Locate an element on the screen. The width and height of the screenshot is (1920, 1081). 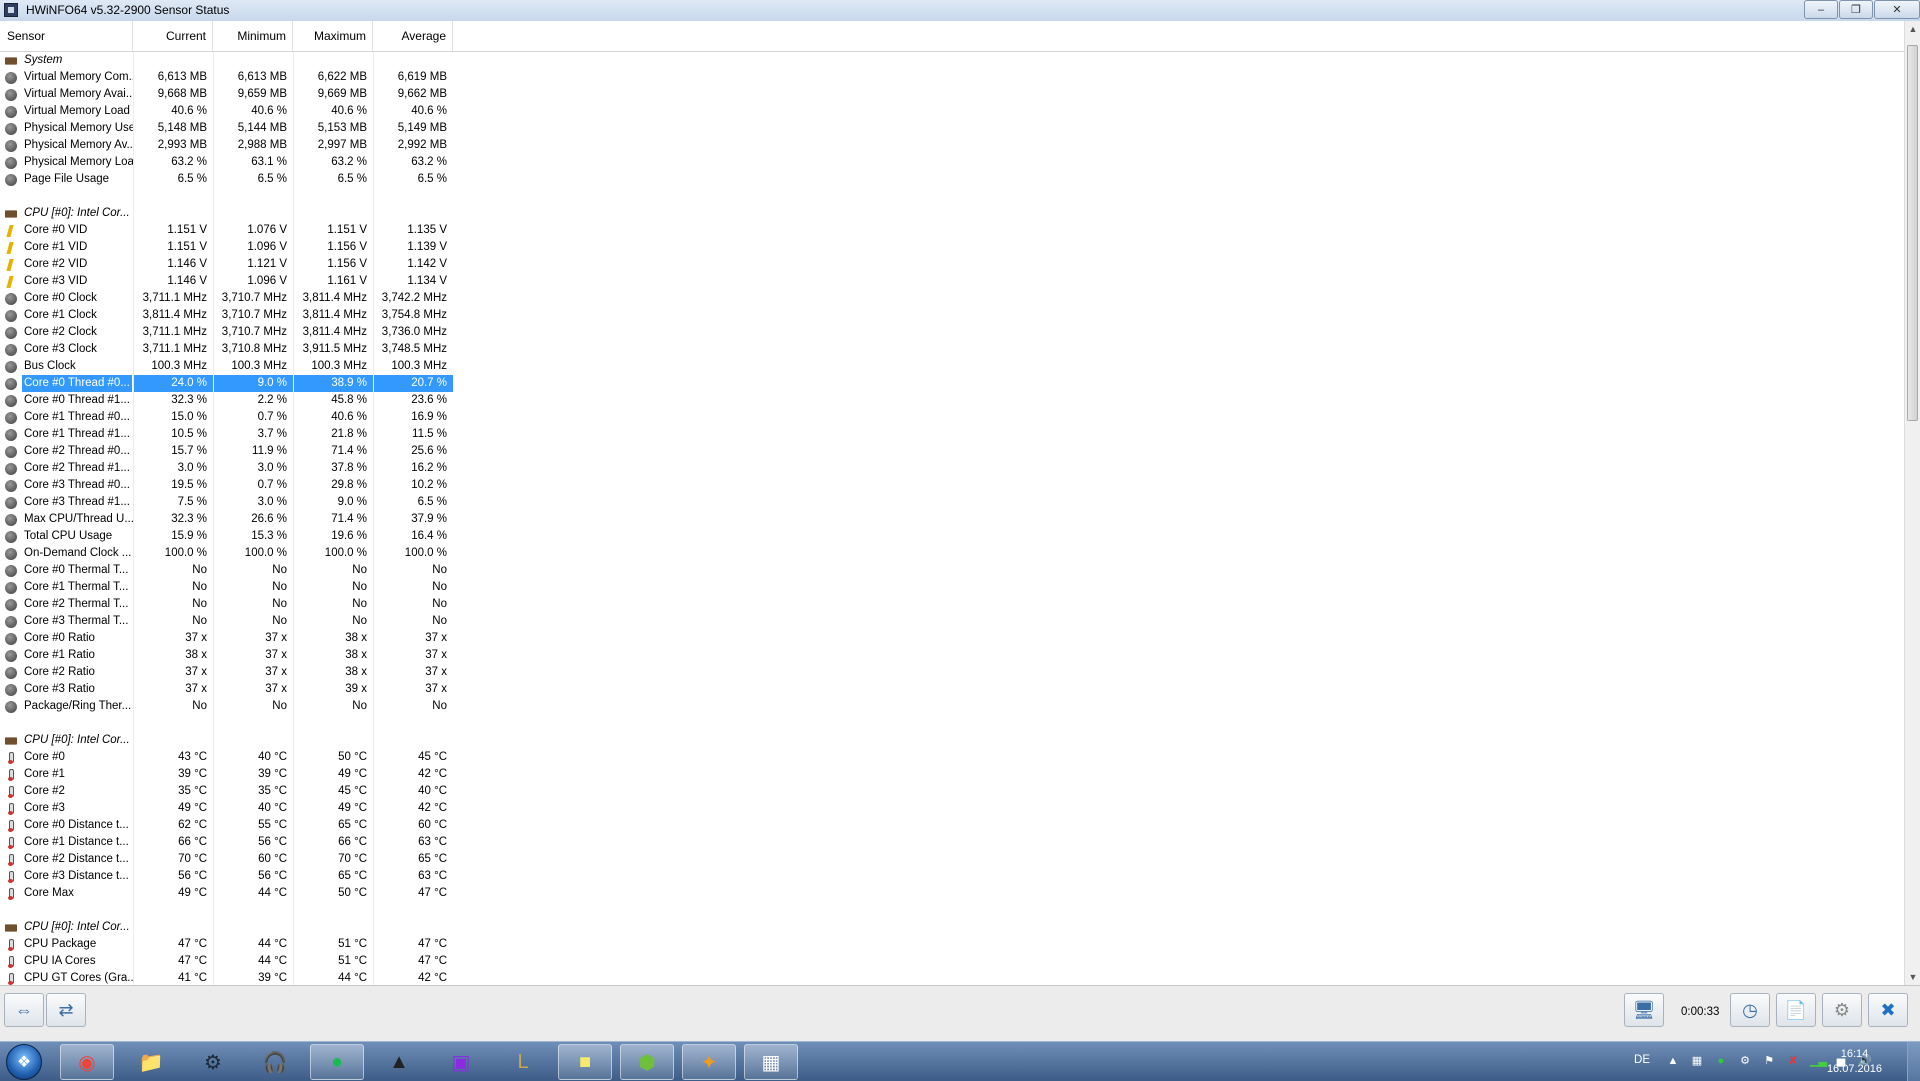
column-header-average: Average is located at coordinates (413, 36).